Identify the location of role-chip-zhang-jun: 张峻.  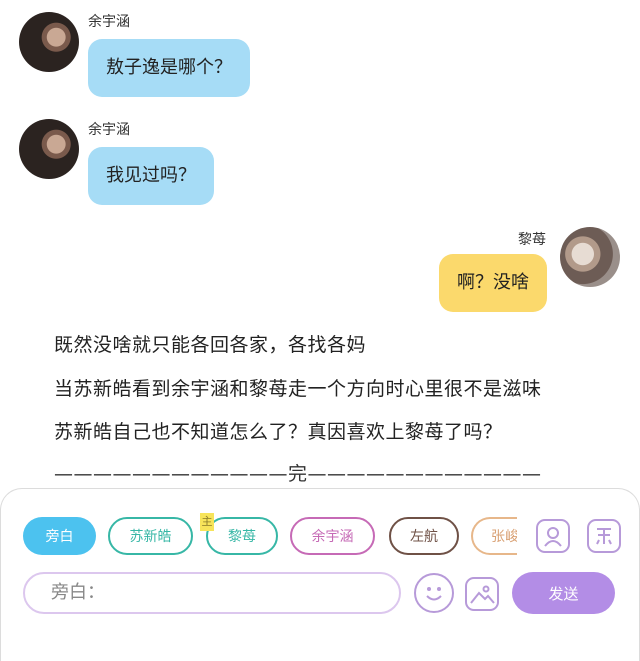
(494, 536).